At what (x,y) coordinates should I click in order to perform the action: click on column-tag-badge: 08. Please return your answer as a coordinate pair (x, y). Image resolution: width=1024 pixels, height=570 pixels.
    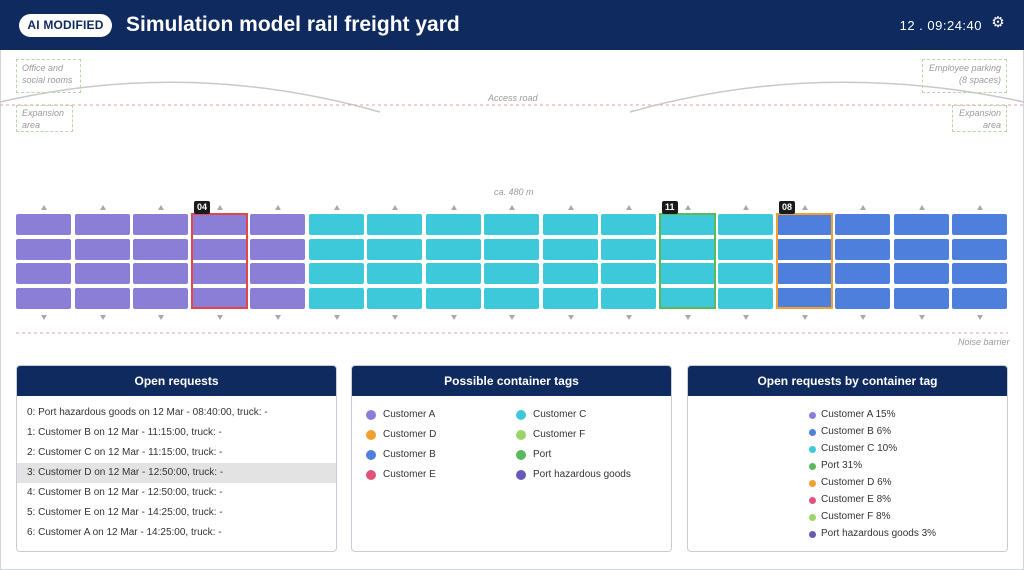
    Looking at the image, I should click on (787, 207).